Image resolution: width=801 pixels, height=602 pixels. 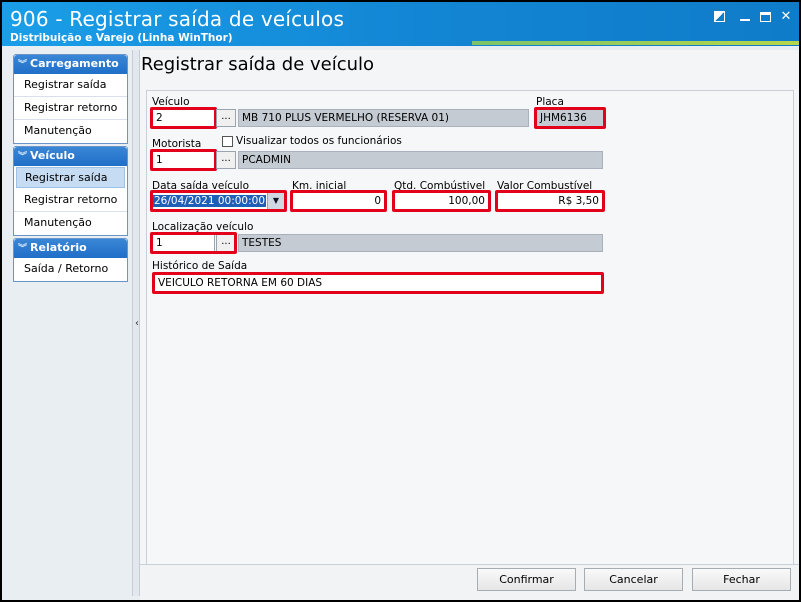 I want to click on motorista-code-input: 1, so click(x=183, y=160).